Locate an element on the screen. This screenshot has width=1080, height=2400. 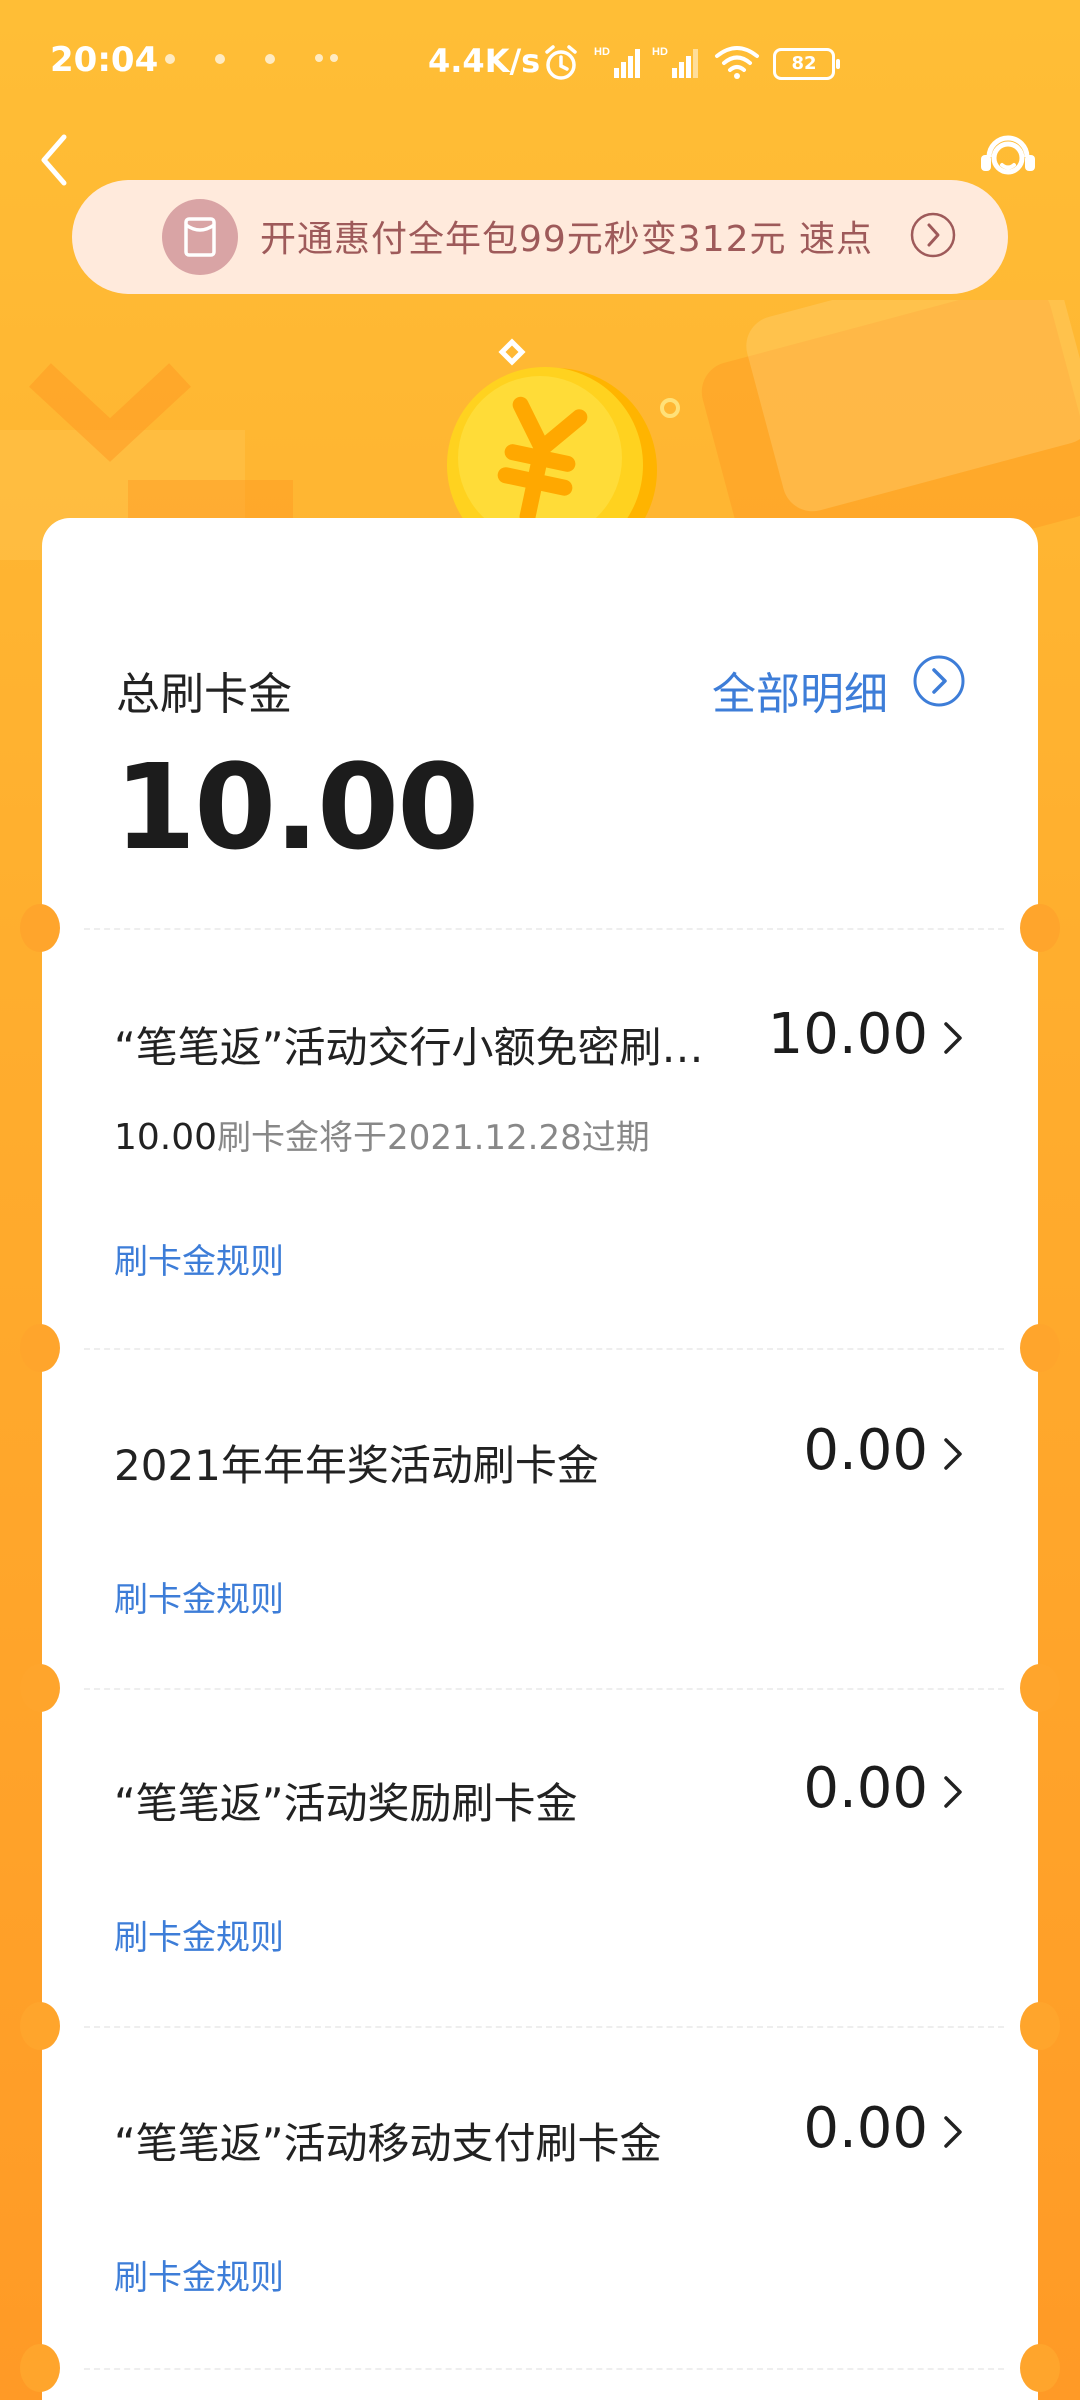
promo-text: 开通惠付全年包99元秒变312元 速点 is located at coordinates (566, 239).